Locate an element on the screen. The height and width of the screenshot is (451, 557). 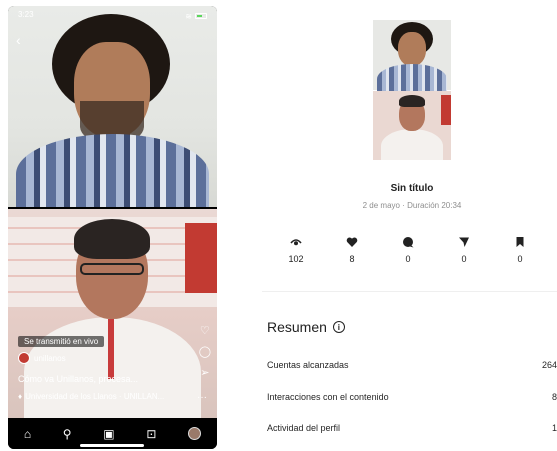
username: unillanos is located at coordinates (50, 358).